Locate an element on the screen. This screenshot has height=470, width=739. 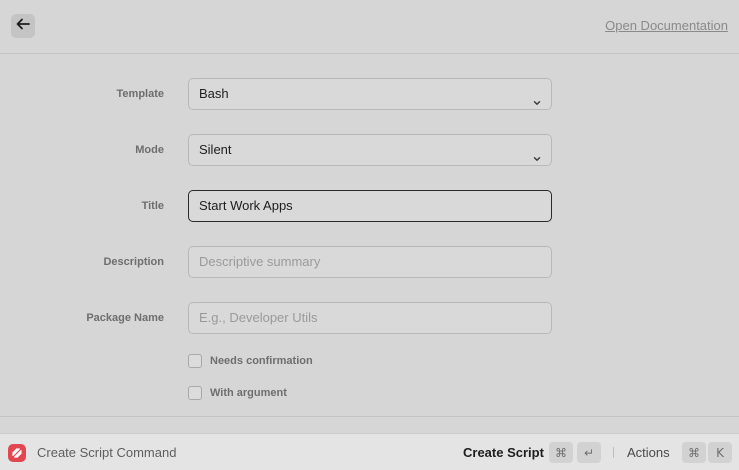
template-dropdown: Bash is located at coordinates (370, 94).